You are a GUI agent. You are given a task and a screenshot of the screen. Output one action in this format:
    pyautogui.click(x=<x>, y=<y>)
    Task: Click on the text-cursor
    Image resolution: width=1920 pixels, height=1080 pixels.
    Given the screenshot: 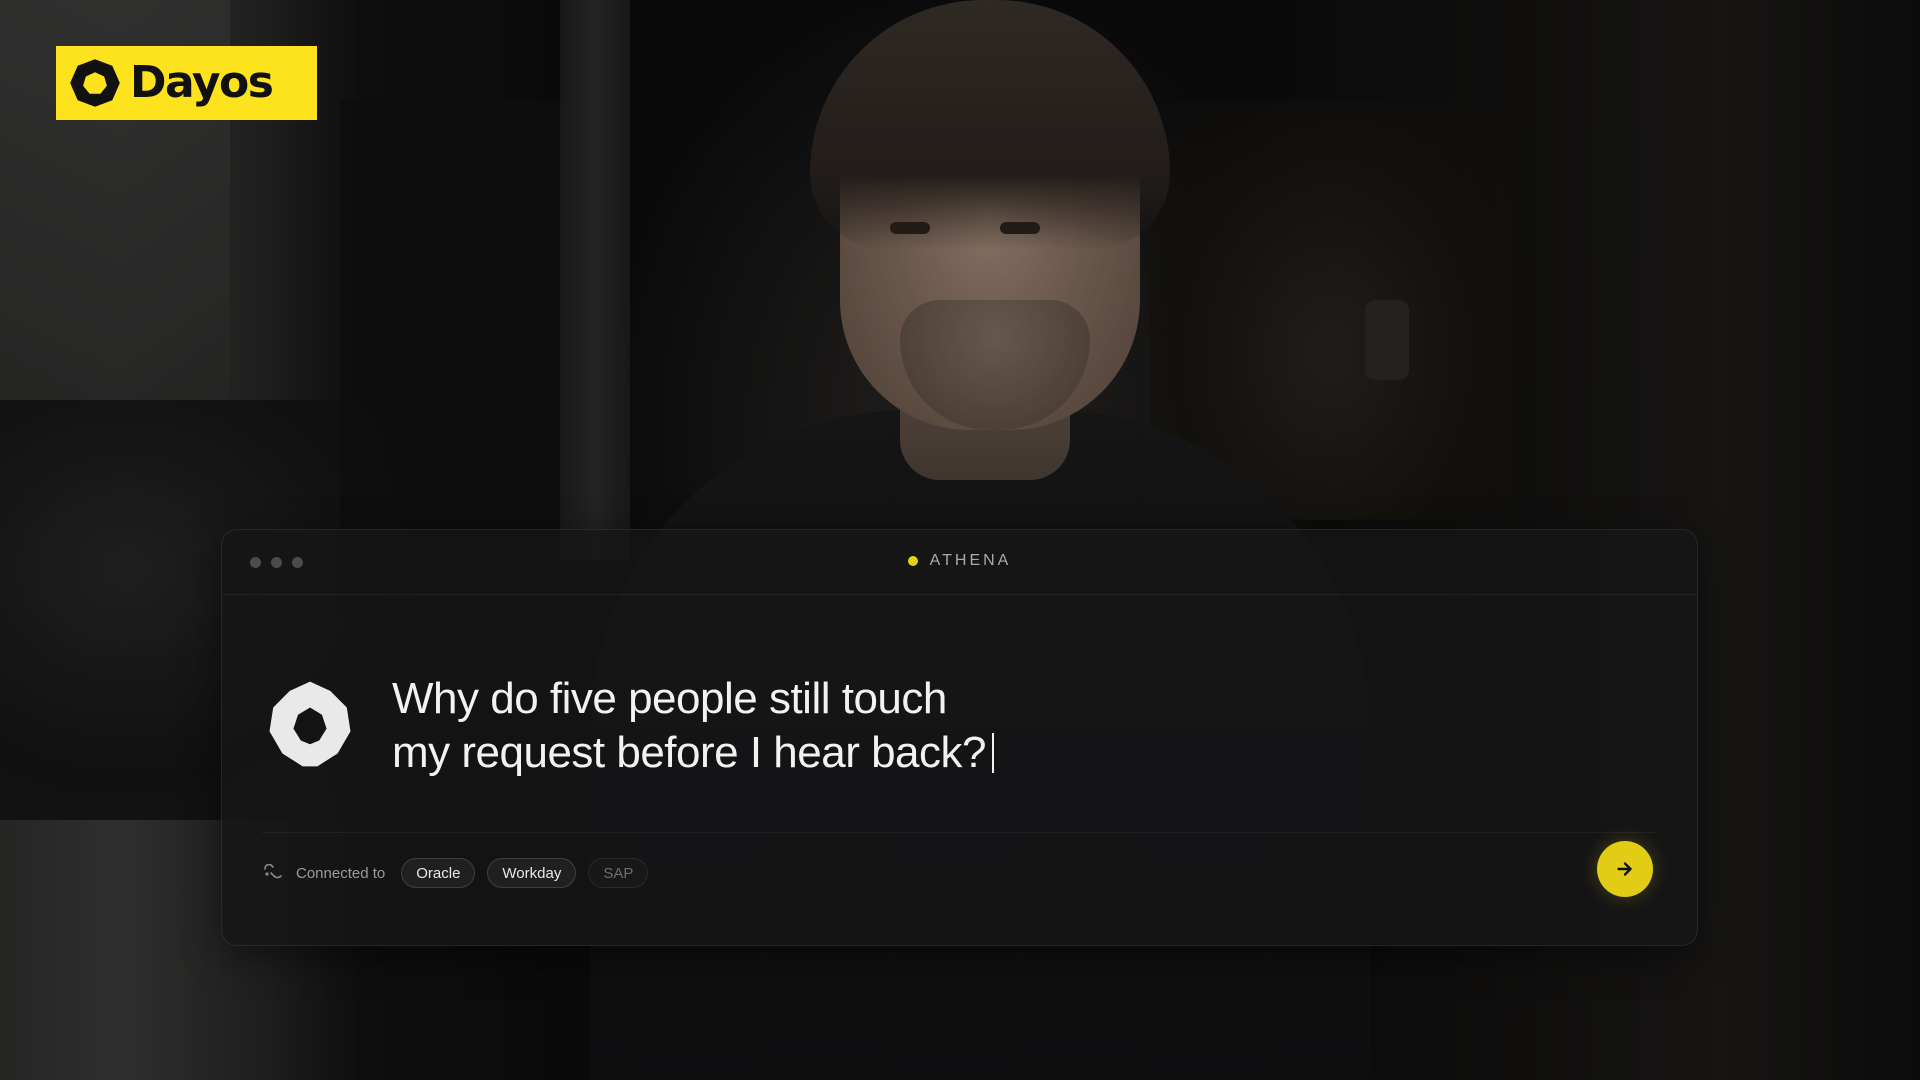 What is the action you would take?
    pyautogui.click(x=993, y=753)
    